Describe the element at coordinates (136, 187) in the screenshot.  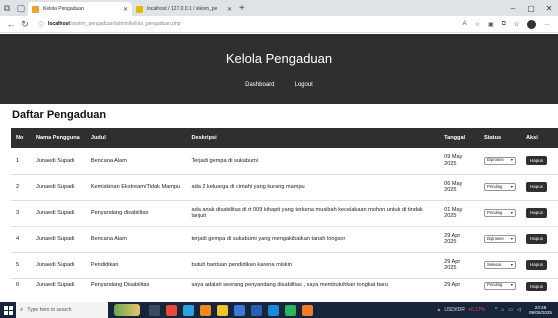
I see `cell-judul: Kemiskinan Ekstream/Tidak Mampu` at that location.